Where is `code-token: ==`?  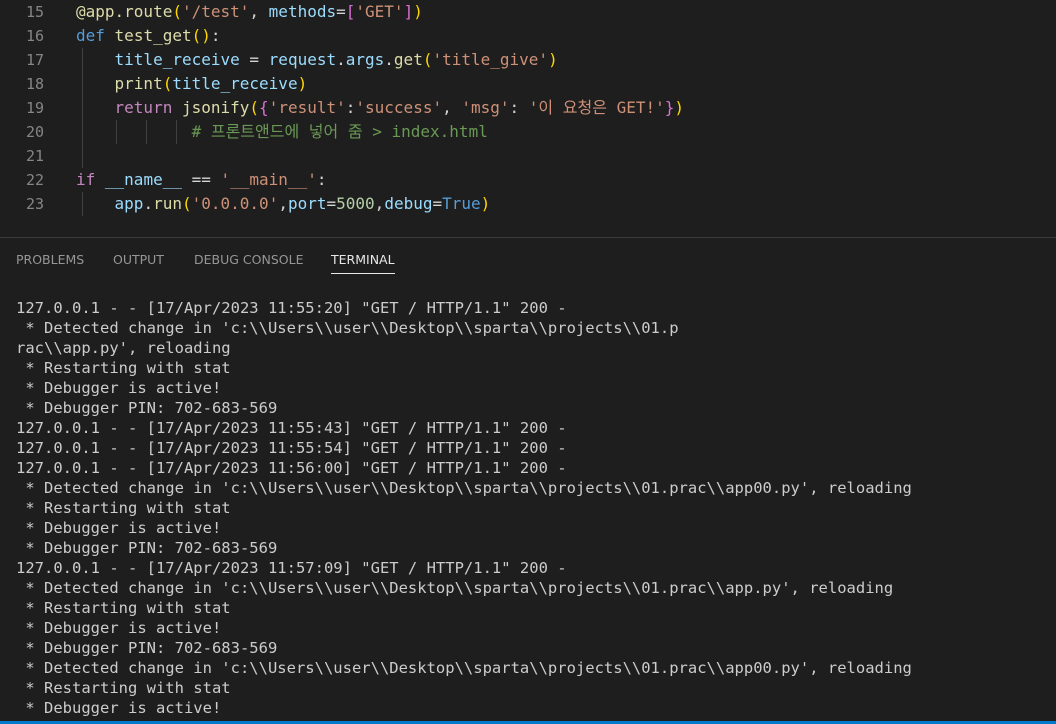 code-token: == is located at coordinates (201, 179).